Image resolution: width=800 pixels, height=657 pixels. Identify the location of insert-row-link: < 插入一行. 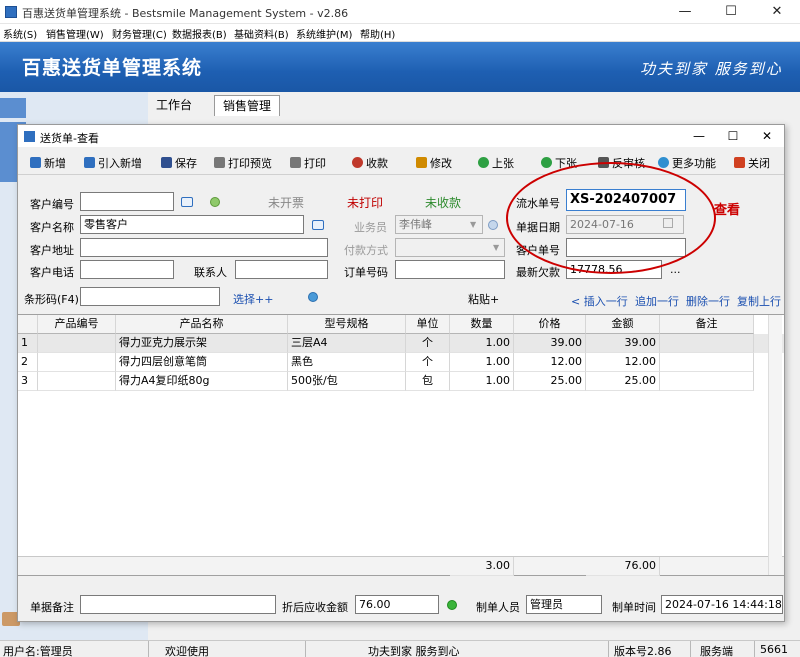
(599, 301).